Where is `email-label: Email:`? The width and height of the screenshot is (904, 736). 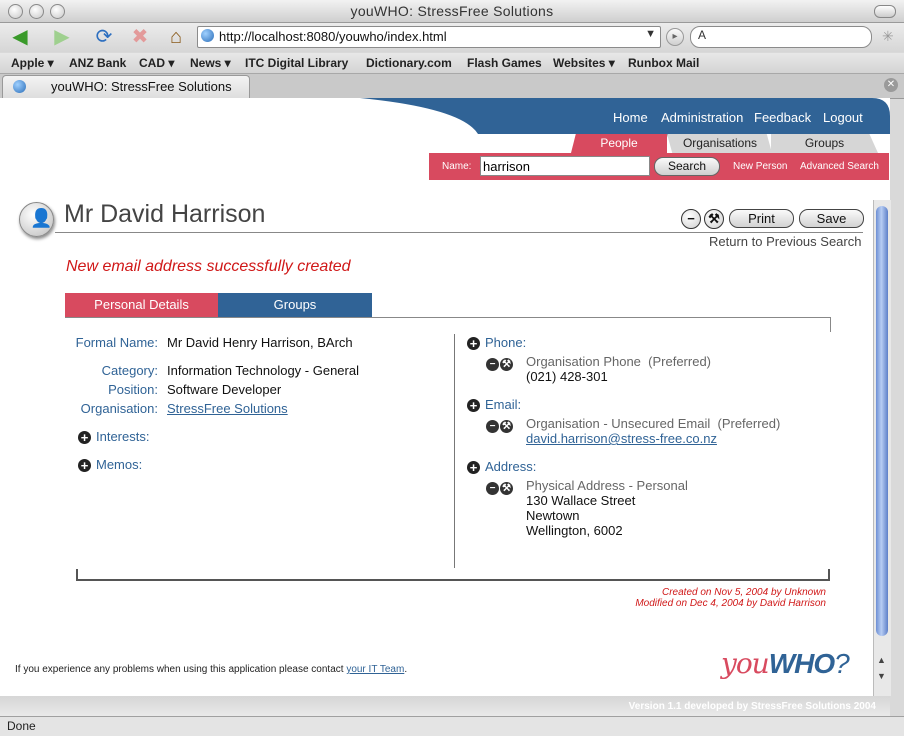
email-label: Email: is located at coordinates (503, 404).